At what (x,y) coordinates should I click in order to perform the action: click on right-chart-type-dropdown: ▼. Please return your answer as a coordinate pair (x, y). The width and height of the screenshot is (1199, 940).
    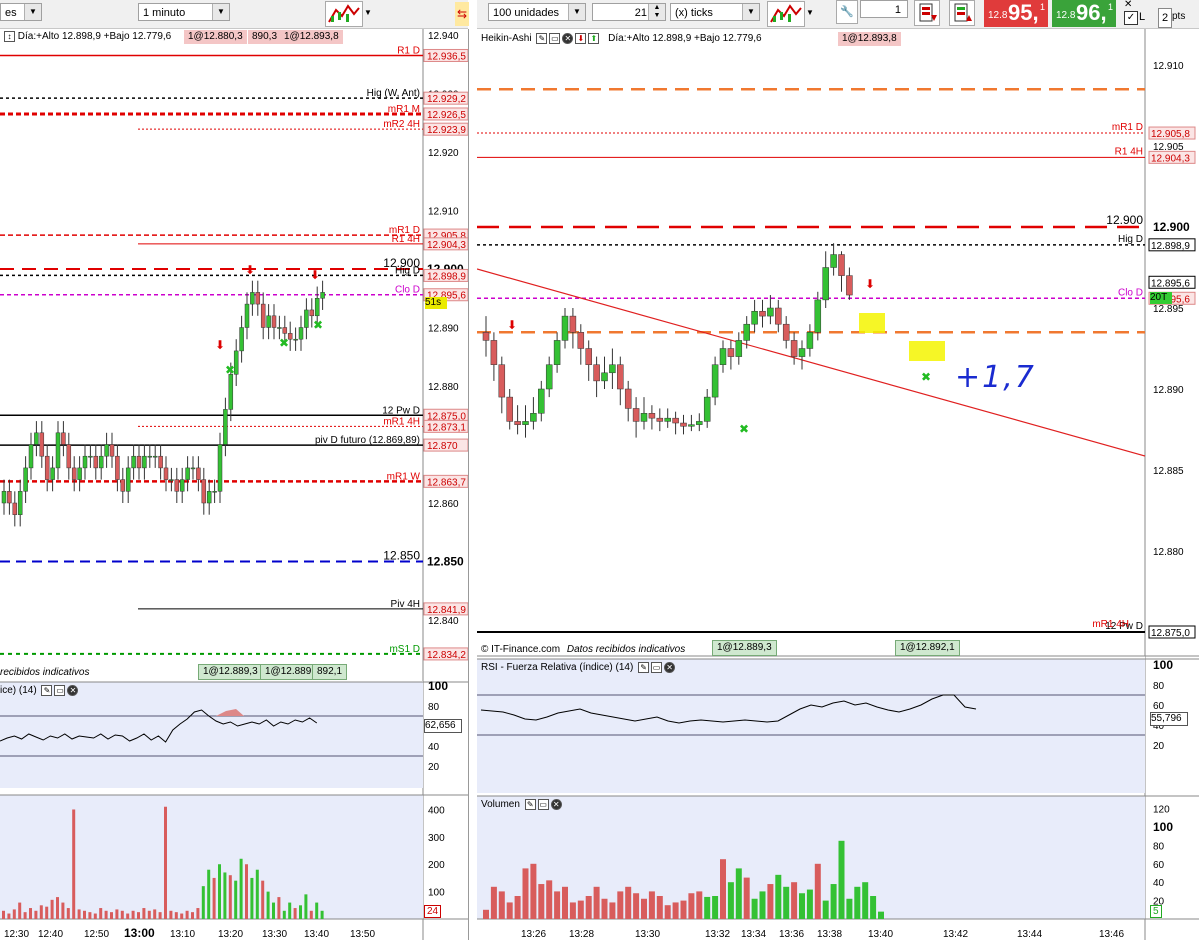
    Looking at the image, I should click on (810, 13).